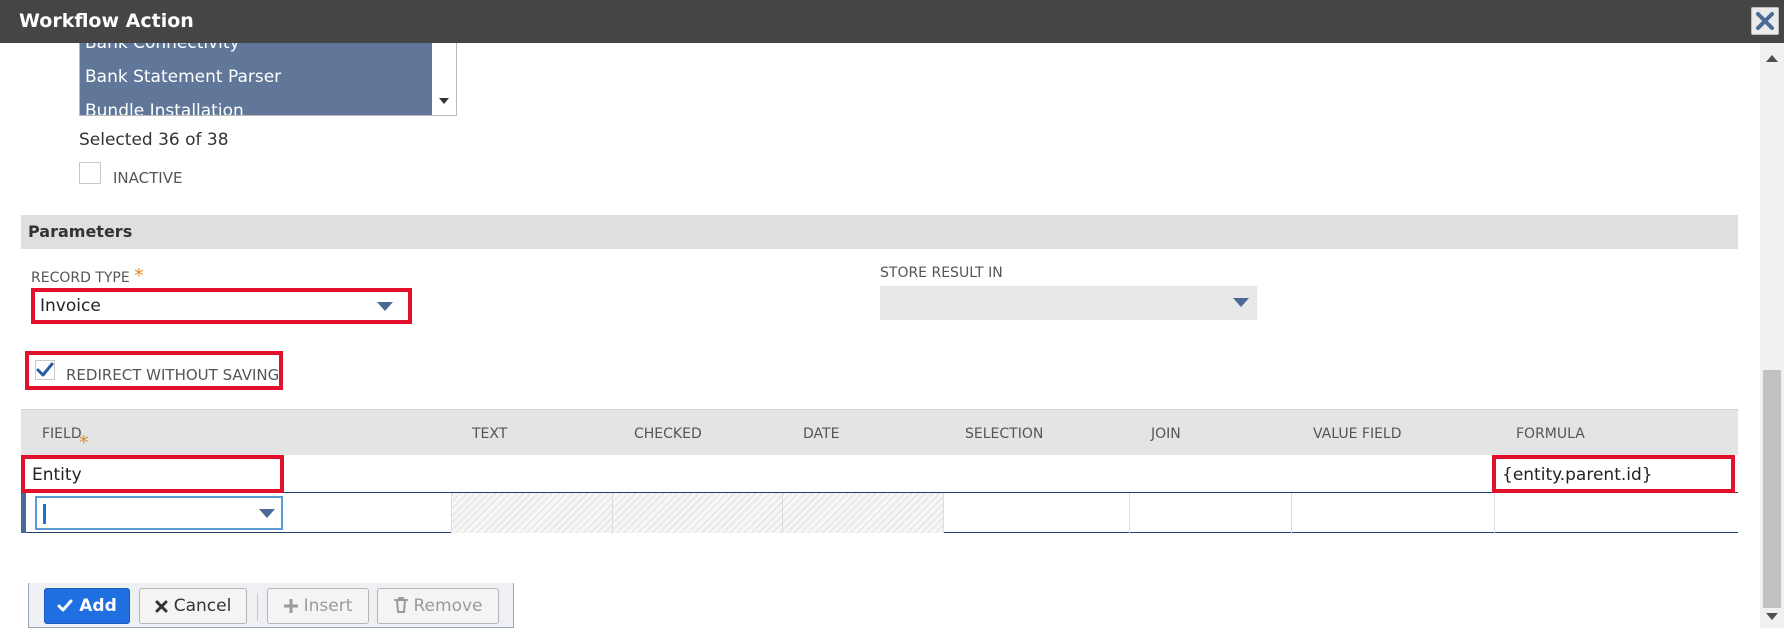  What do you see at coordinates (1577, 475) in the screenshot?
I see `formula-value: {entity.parent.id}` at bounding box center [1577, 475].